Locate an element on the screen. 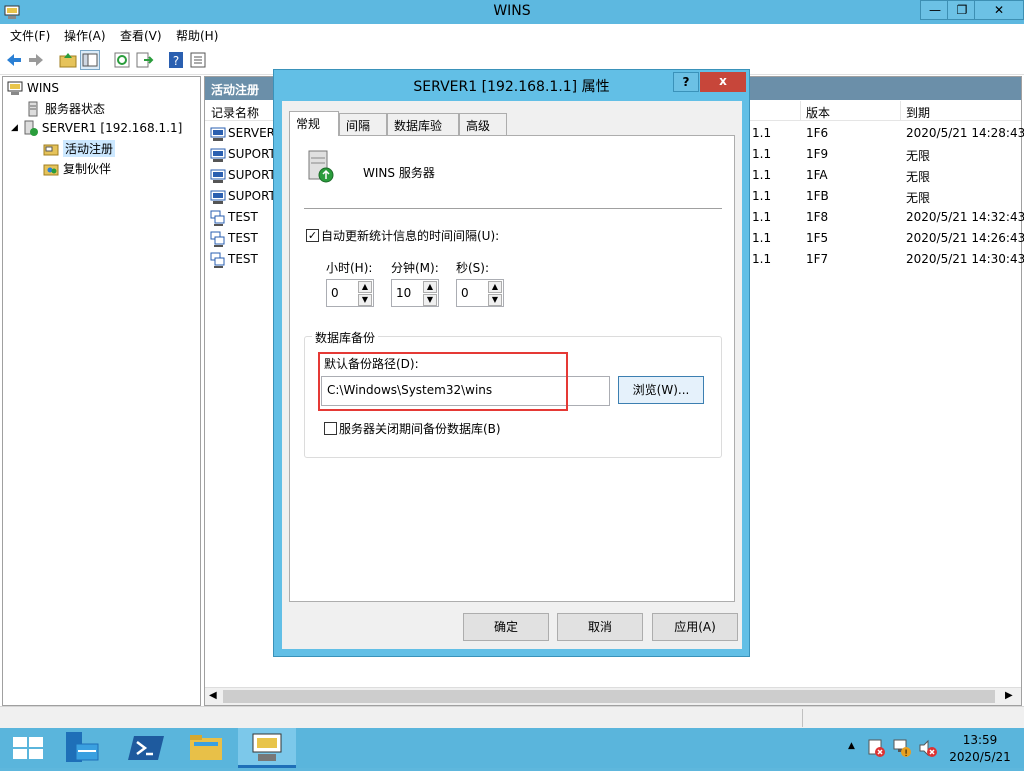 The width and height of the screenshot is (1024, 771). column-record-name: 记录名称 is located at coordinates (235, 112).